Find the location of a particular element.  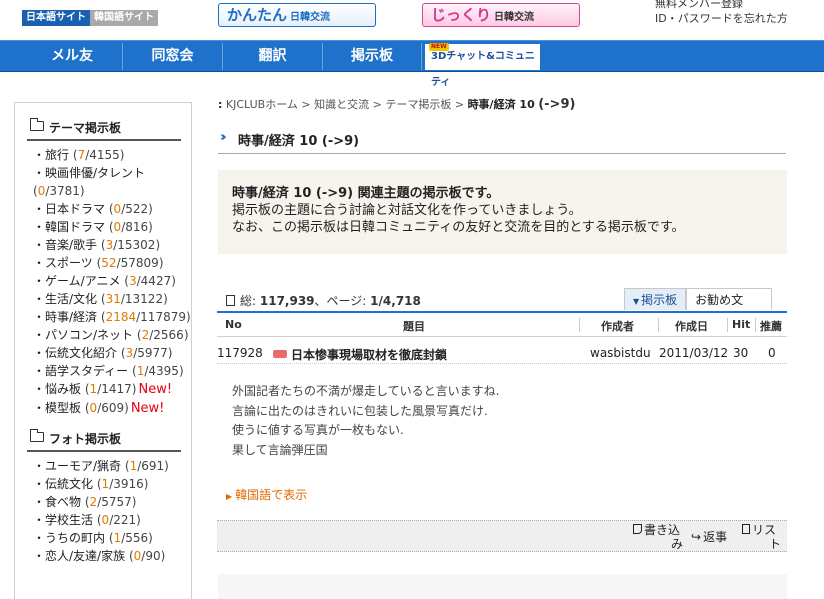

post-line: 言論に出たのはきれいに包装した風景写真だけ. is located at coordinates (360, 410).